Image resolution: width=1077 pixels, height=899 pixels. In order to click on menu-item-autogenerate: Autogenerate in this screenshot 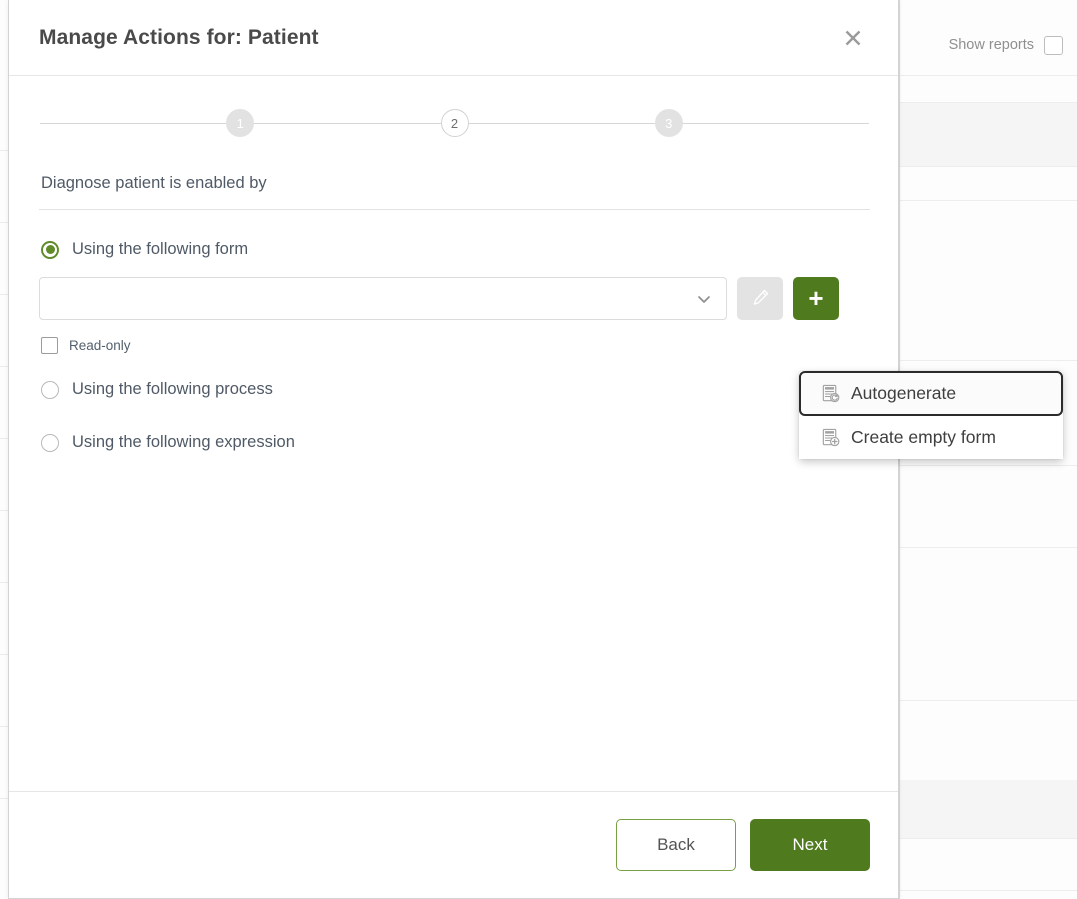, I will do `click(931, 393)`.